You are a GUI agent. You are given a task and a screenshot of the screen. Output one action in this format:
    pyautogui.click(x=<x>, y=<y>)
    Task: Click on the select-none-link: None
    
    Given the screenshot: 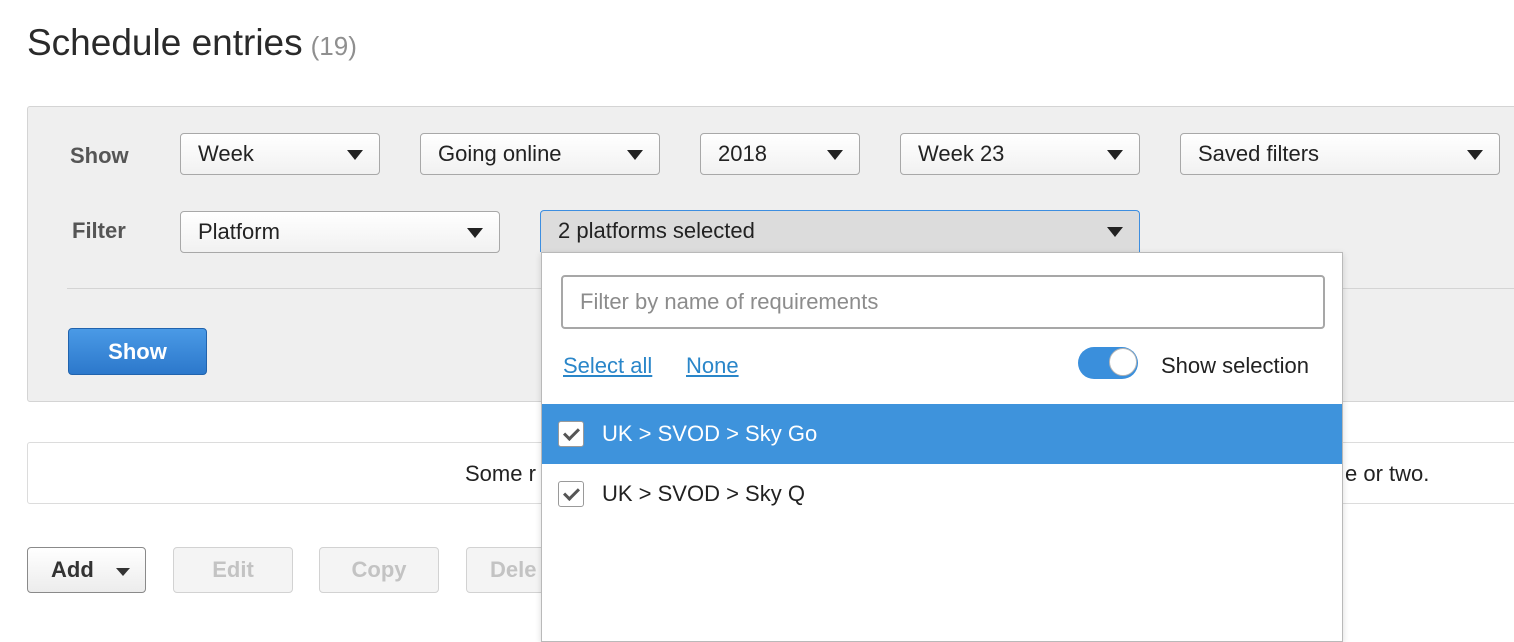 What is the action you would take?
    pyautogui.click(x=712, y=366)
    